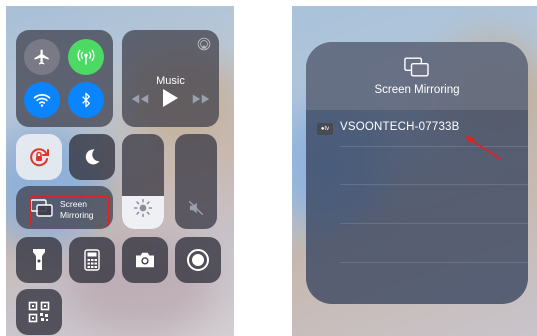 This screenshot has width=537, height=336. I want to click on cellular-data-button, so click(86, 57).